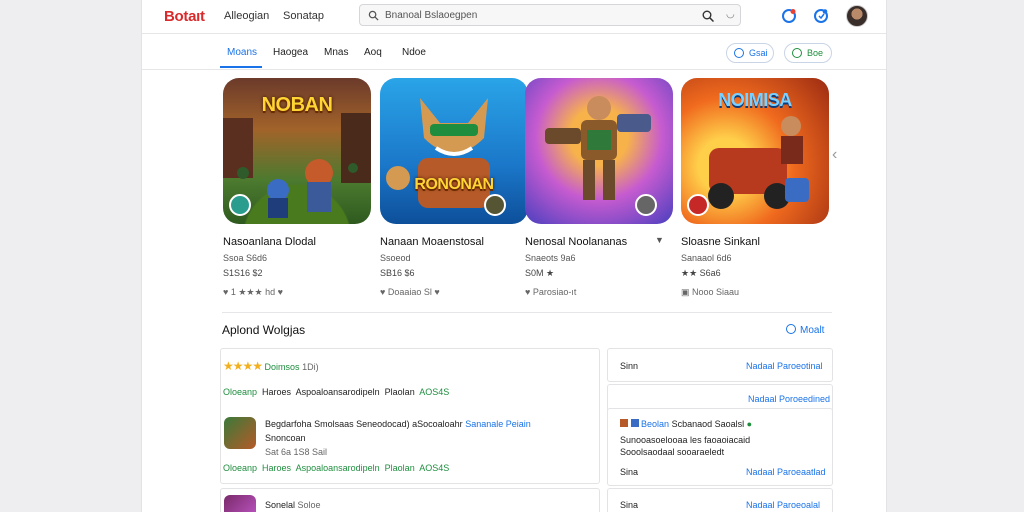 The image size is (1024, 512). What do you see at coordinates (655, 424) in the screenshot?
I see `comment-user: Beolan` at bounding box center [655, 424].